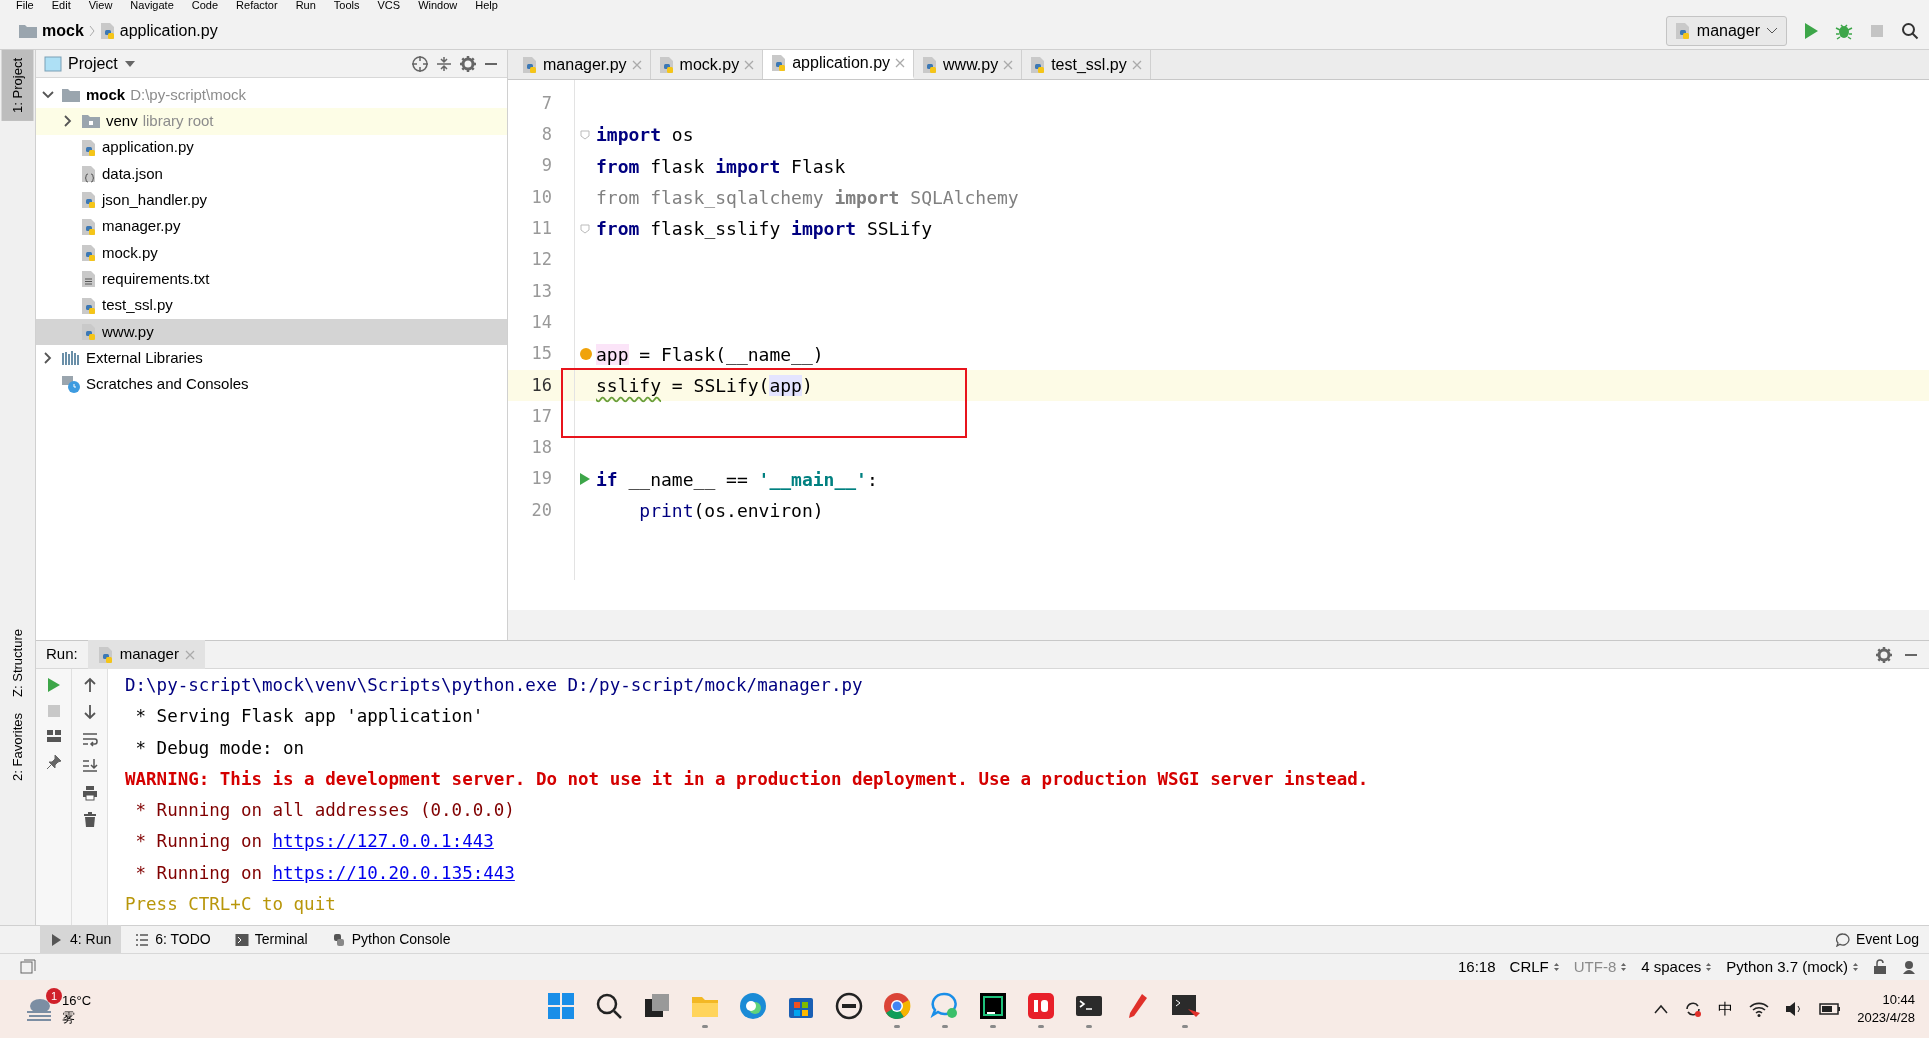 Image resolution: width=1929 pixels, height=1038 pixels. Describe the element at coordinates (383, 841) in the screenshot. I see `console-link: https://127.0.0.1:443` at that location.